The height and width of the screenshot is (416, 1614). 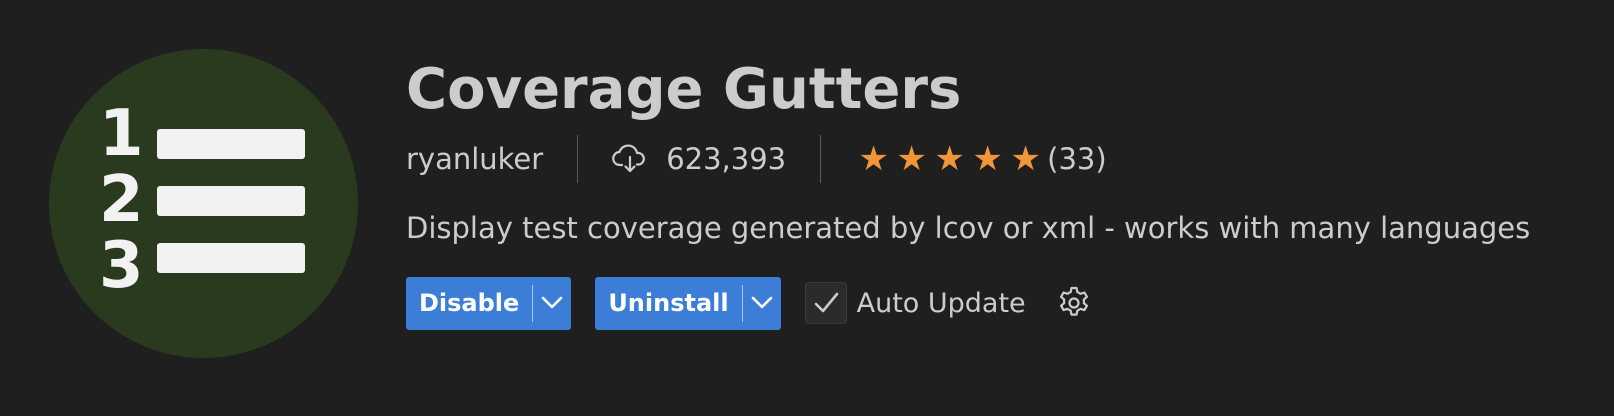 I want to click on numbered-list-icon: 1 2 3, so click(x=202, y=200).